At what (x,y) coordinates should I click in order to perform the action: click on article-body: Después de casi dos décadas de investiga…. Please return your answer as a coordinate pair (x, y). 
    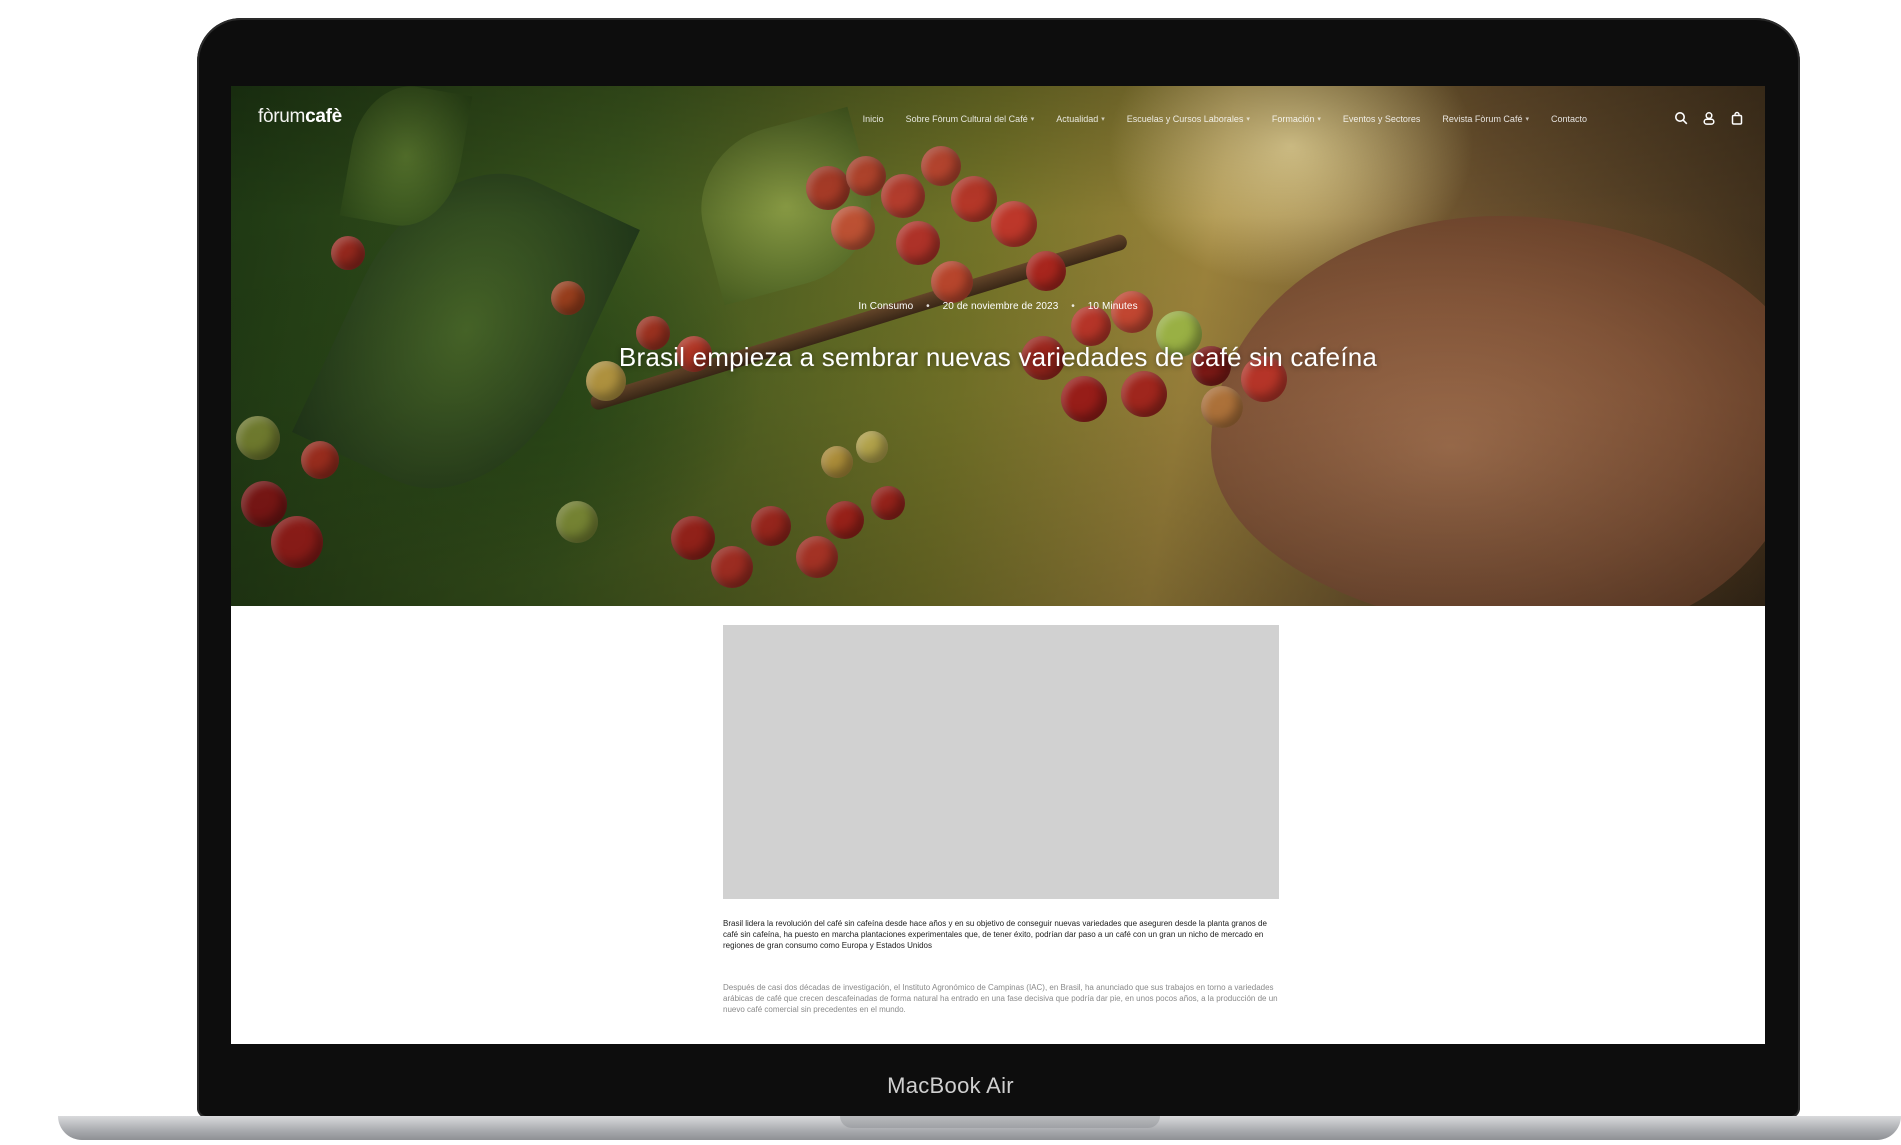
    Looking at the image, I should click on (1000, 998).